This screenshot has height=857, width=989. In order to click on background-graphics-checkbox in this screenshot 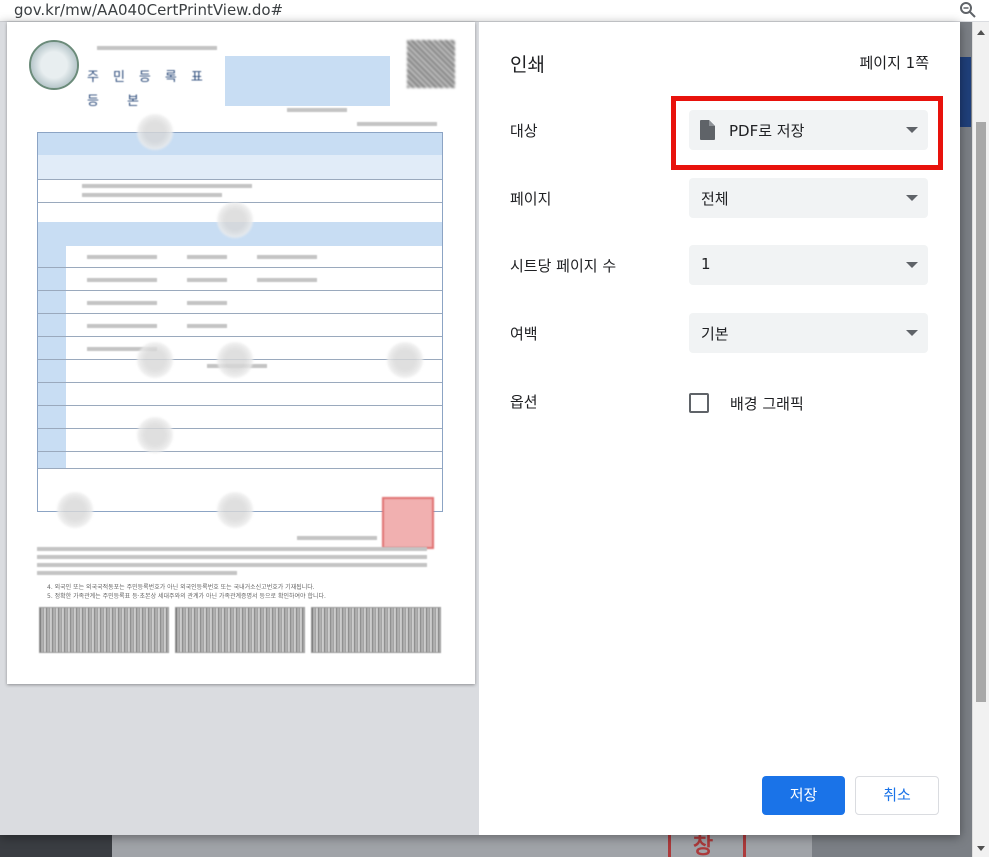, I will do `click(699, 403)`.